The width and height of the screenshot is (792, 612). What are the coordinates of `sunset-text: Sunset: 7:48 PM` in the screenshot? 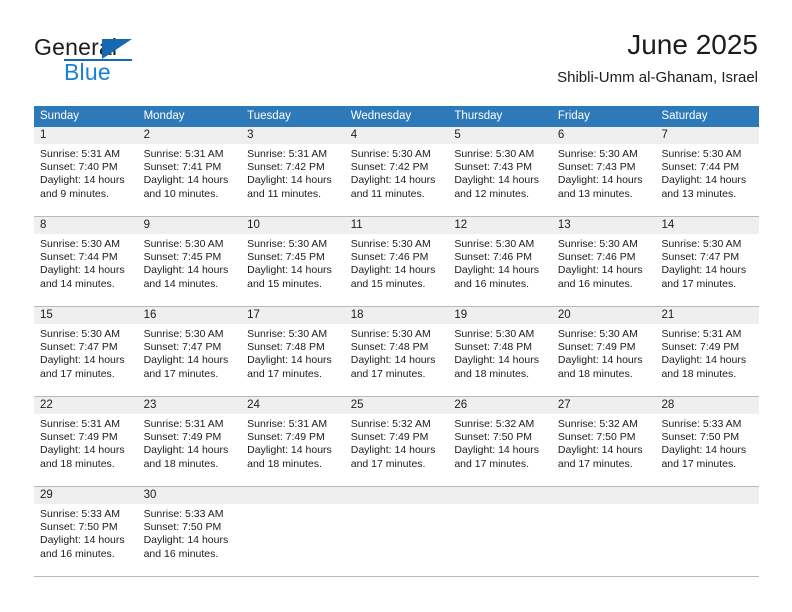 It's located at (389, 347).